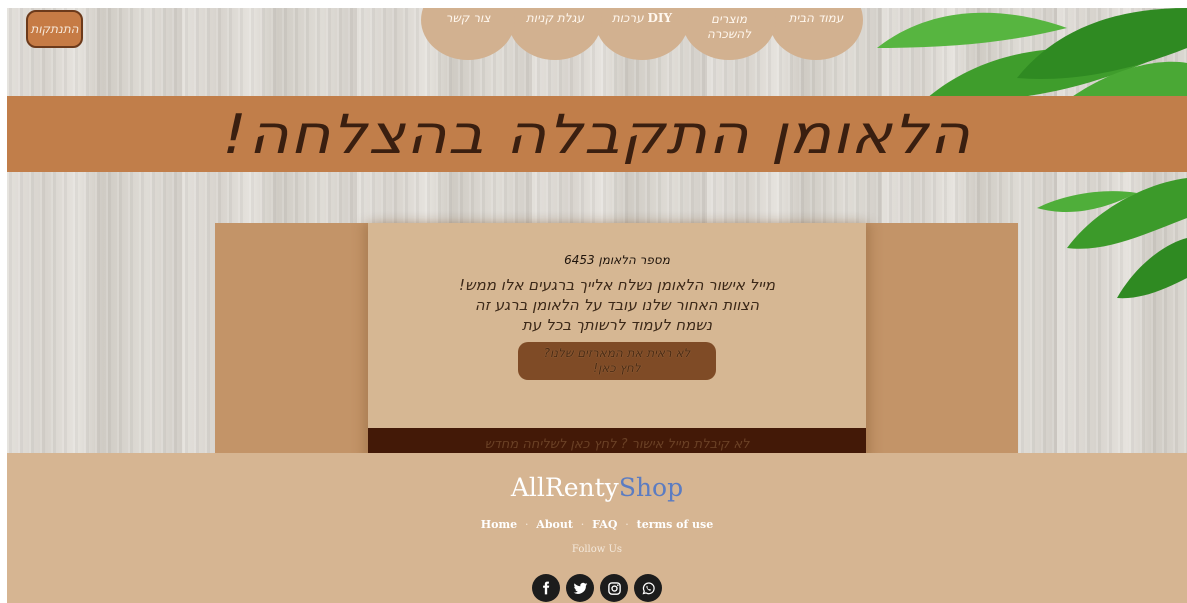 The height and width of the screenshot is (603, 1187). I want to click on order-number: מספר הלאומן 6453, so click(617, 260).